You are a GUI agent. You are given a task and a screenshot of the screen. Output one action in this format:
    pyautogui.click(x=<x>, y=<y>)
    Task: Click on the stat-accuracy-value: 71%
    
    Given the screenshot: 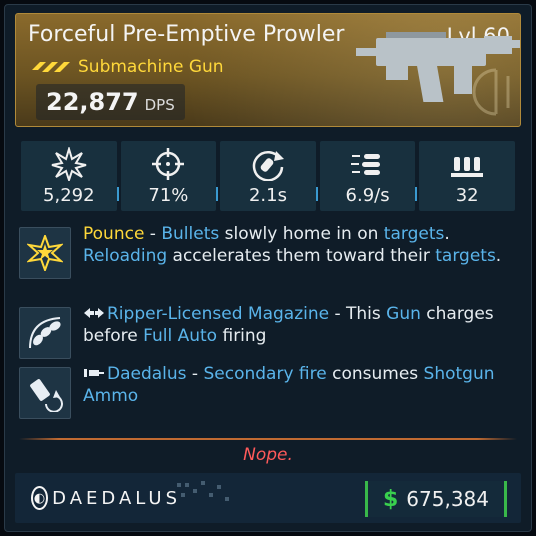 What is the action you would take?
    pyautogui.click(x=168, y=195)
    